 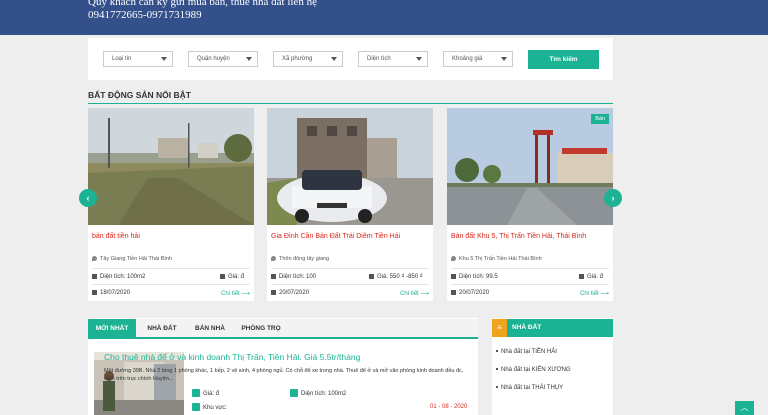 What do you see at coordinates (396, 277) in the screenshot?
I see `card-price: Giá: 550 ₫ -850 ₫` at bounding box center [396, 277].